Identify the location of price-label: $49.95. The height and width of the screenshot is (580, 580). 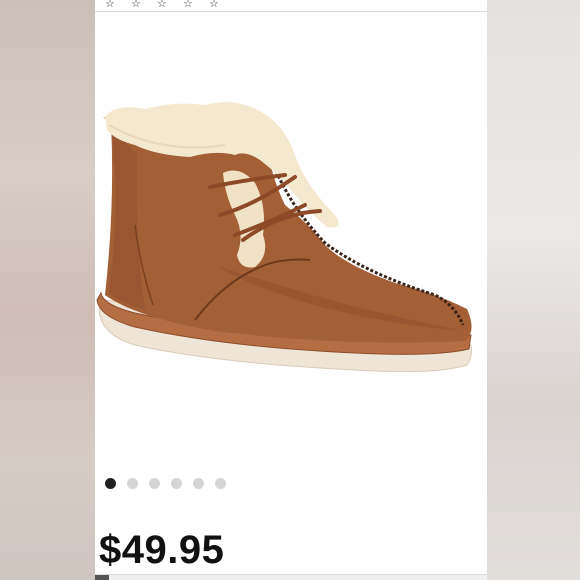
(162, 550).